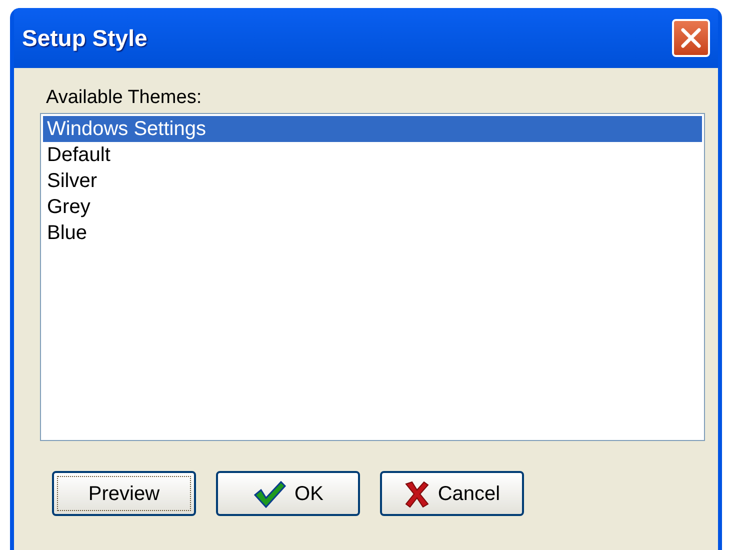 The width and height of the screenshot is (730, 550). I want to click on close-icon, so click(691, 38).